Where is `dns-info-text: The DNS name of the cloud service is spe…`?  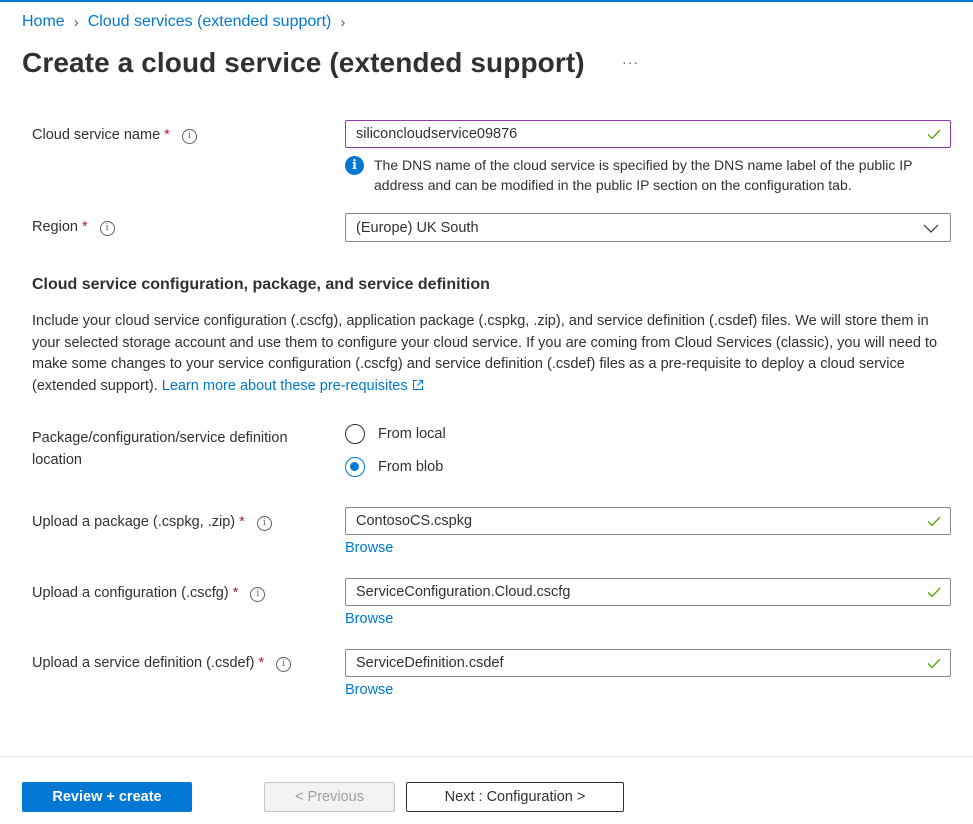
dns-info-text: The DNS name of the cloud service is spe… is located at coordinates (643, 175).